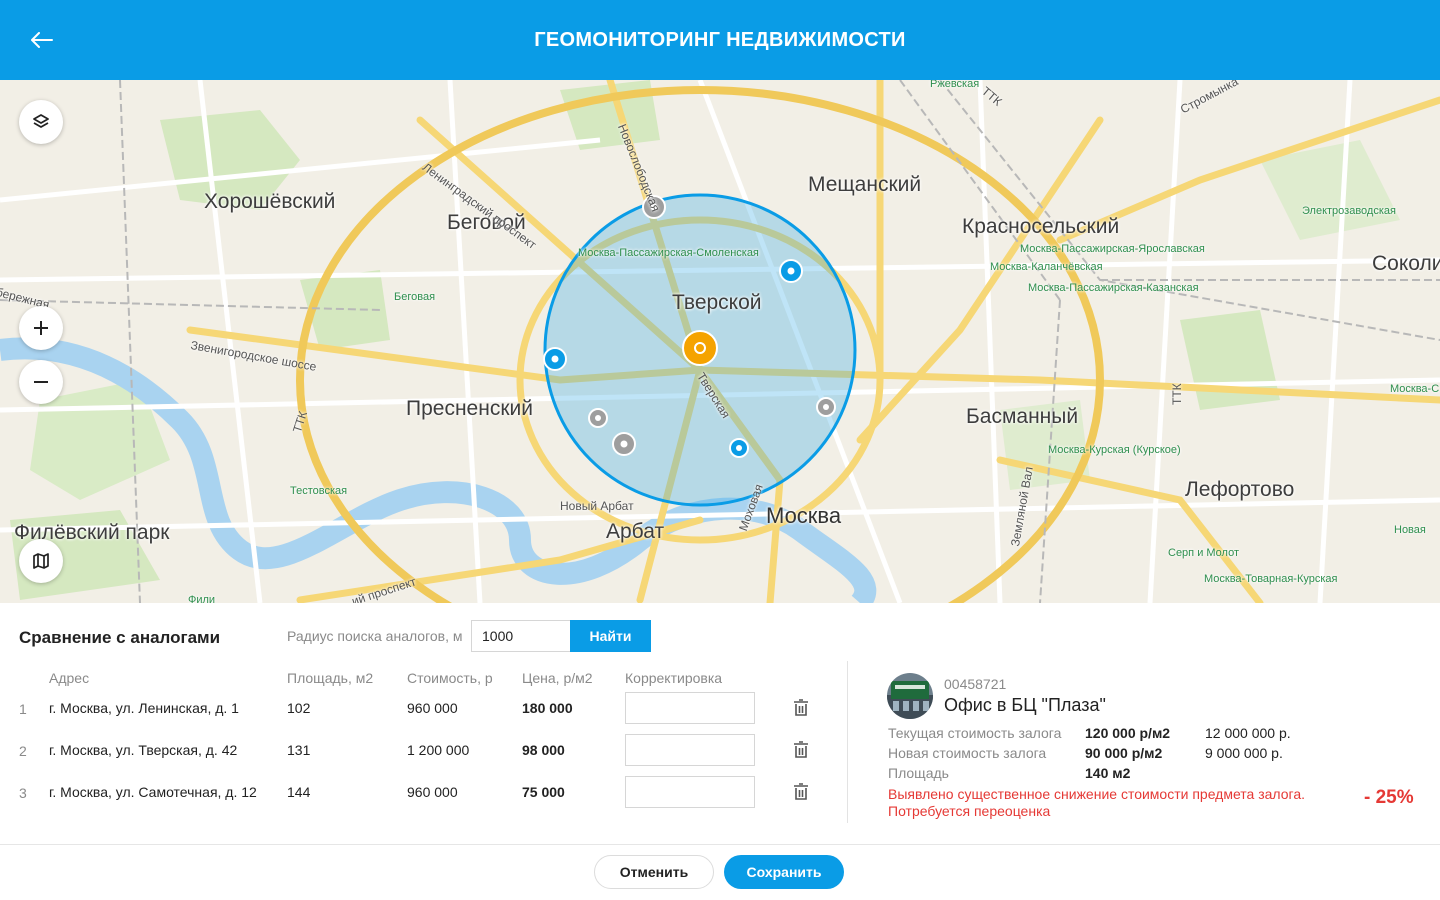 The height and width of the screenshot is (900, 1440). I want to click on layers-icon, so click(41, 121).